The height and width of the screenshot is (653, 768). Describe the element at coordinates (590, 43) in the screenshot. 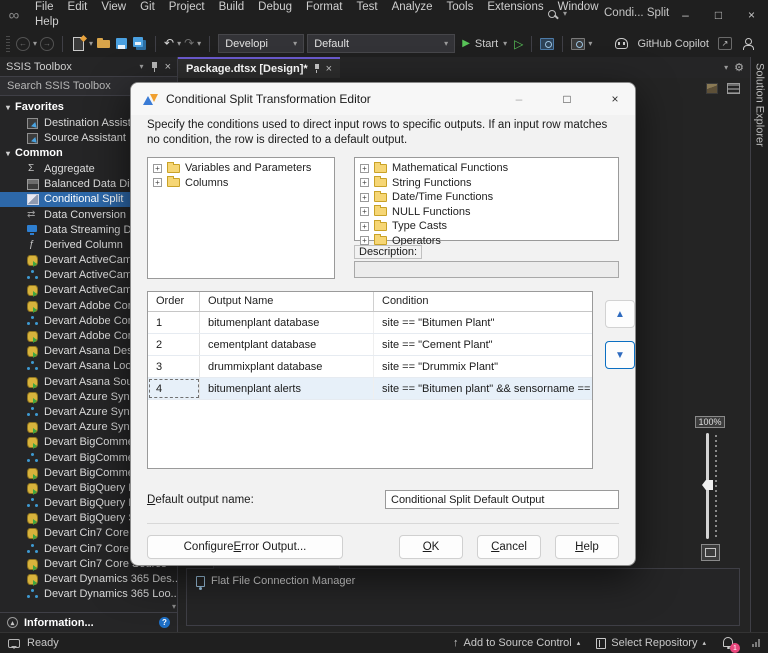

I see `chevron-down-icon: ▾` at that location.